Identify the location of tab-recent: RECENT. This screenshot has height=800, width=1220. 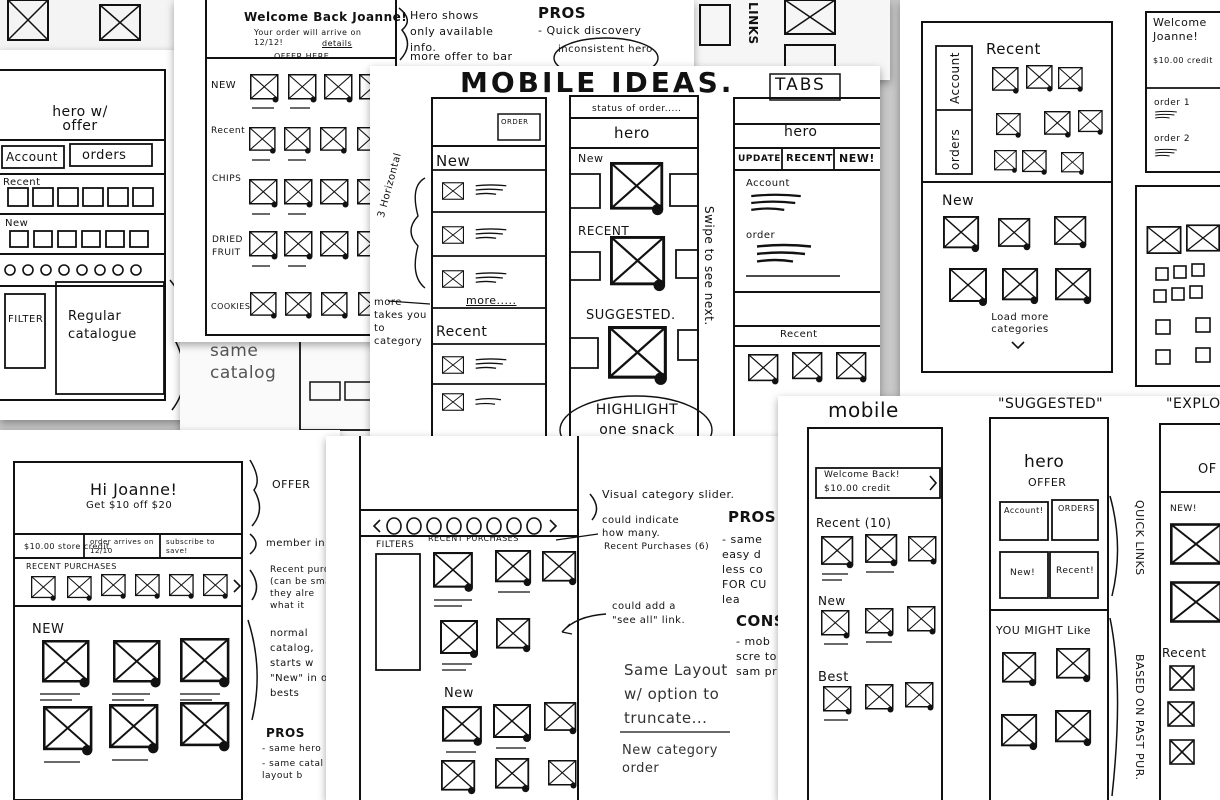
(809, 158).